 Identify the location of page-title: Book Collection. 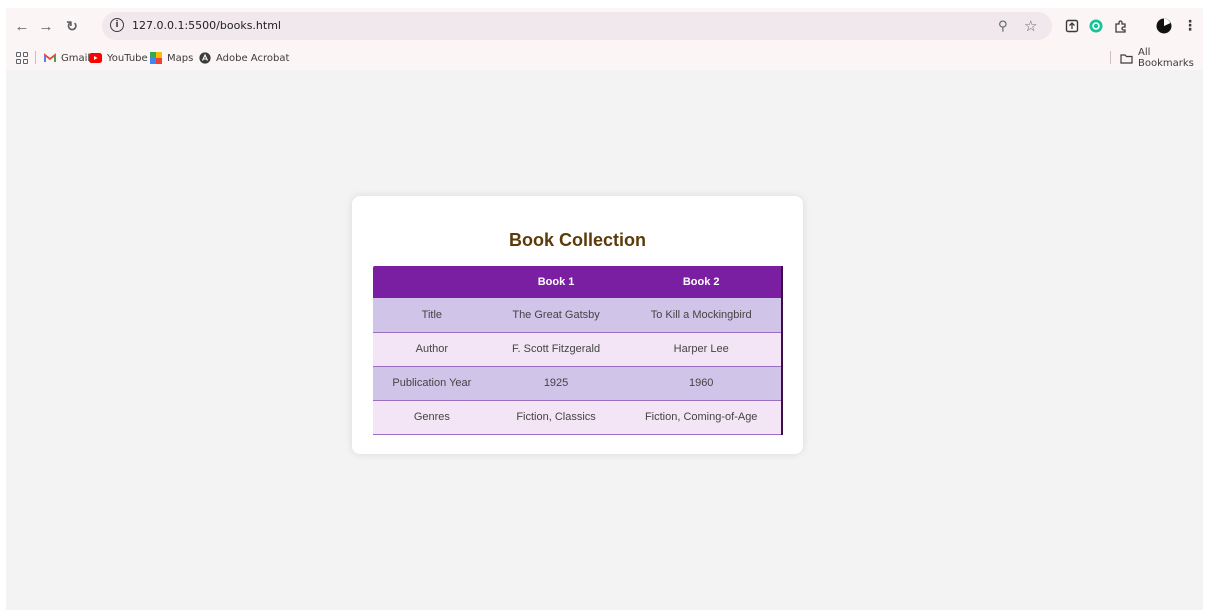
(577, 240).